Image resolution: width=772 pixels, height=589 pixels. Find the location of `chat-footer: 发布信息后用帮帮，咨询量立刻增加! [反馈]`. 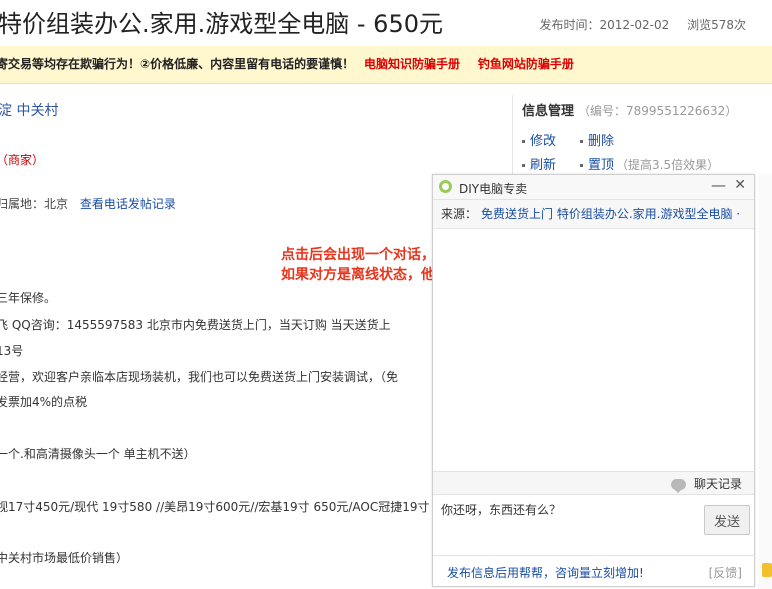

chat-footer: 发布信息后用帮帮，咨询量立刻增加! [反馈] is located at coordinates (593, 570).